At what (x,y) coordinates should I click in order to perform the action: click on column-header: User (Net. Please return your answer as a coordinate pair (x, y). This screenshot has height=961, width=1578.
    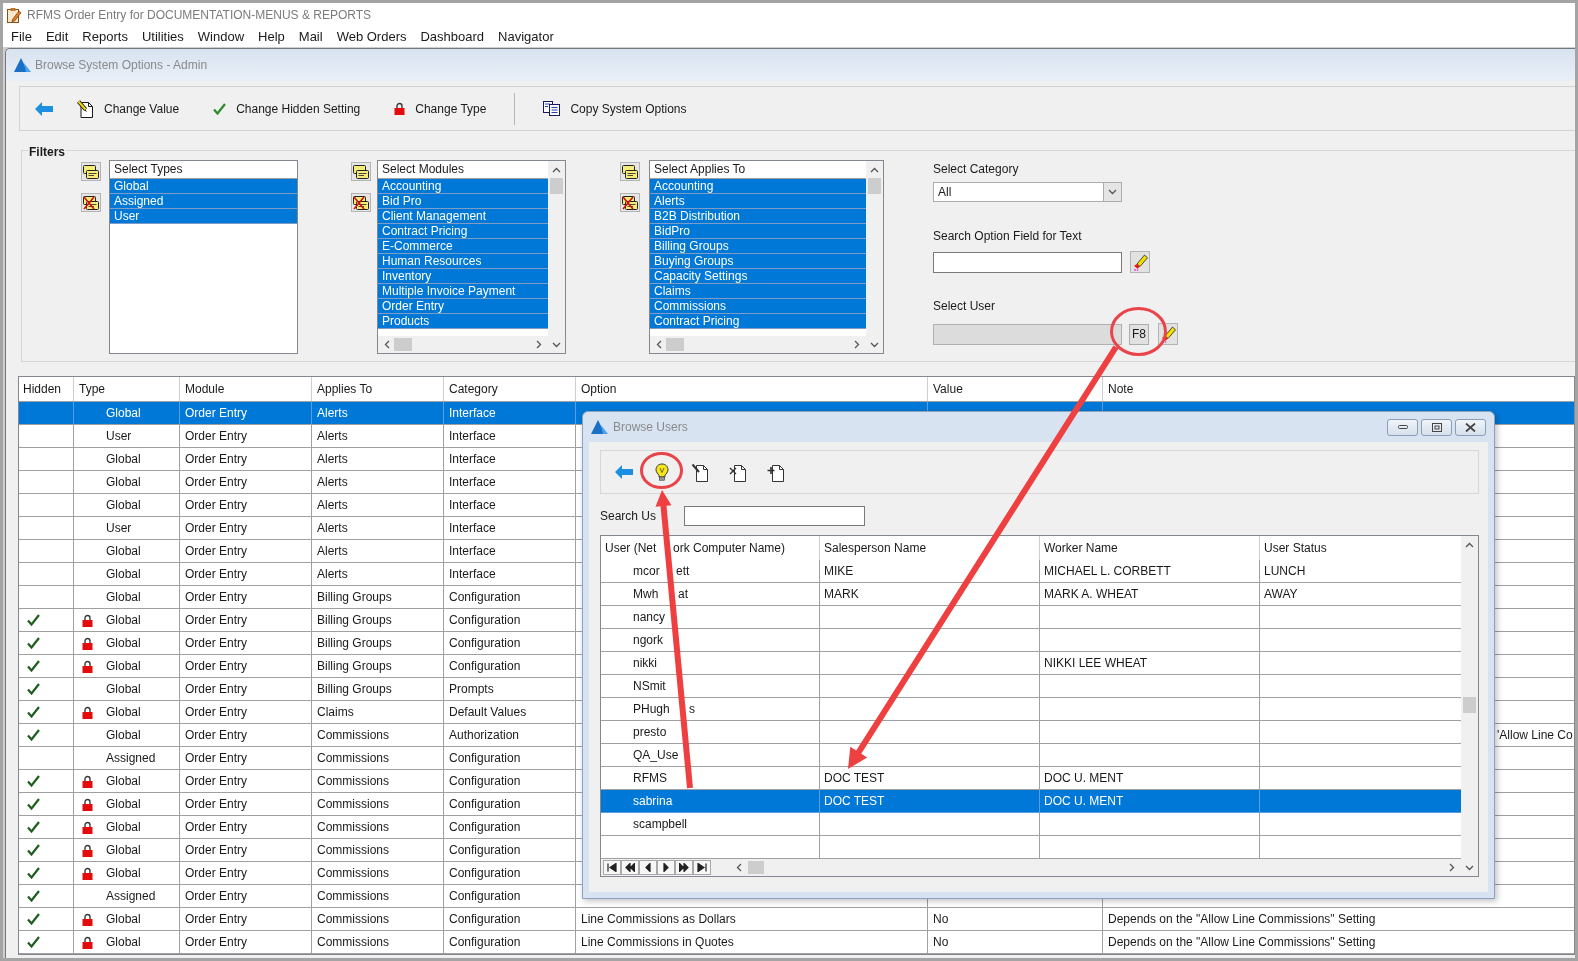
    Looking at the image, I should click on (631, 548).